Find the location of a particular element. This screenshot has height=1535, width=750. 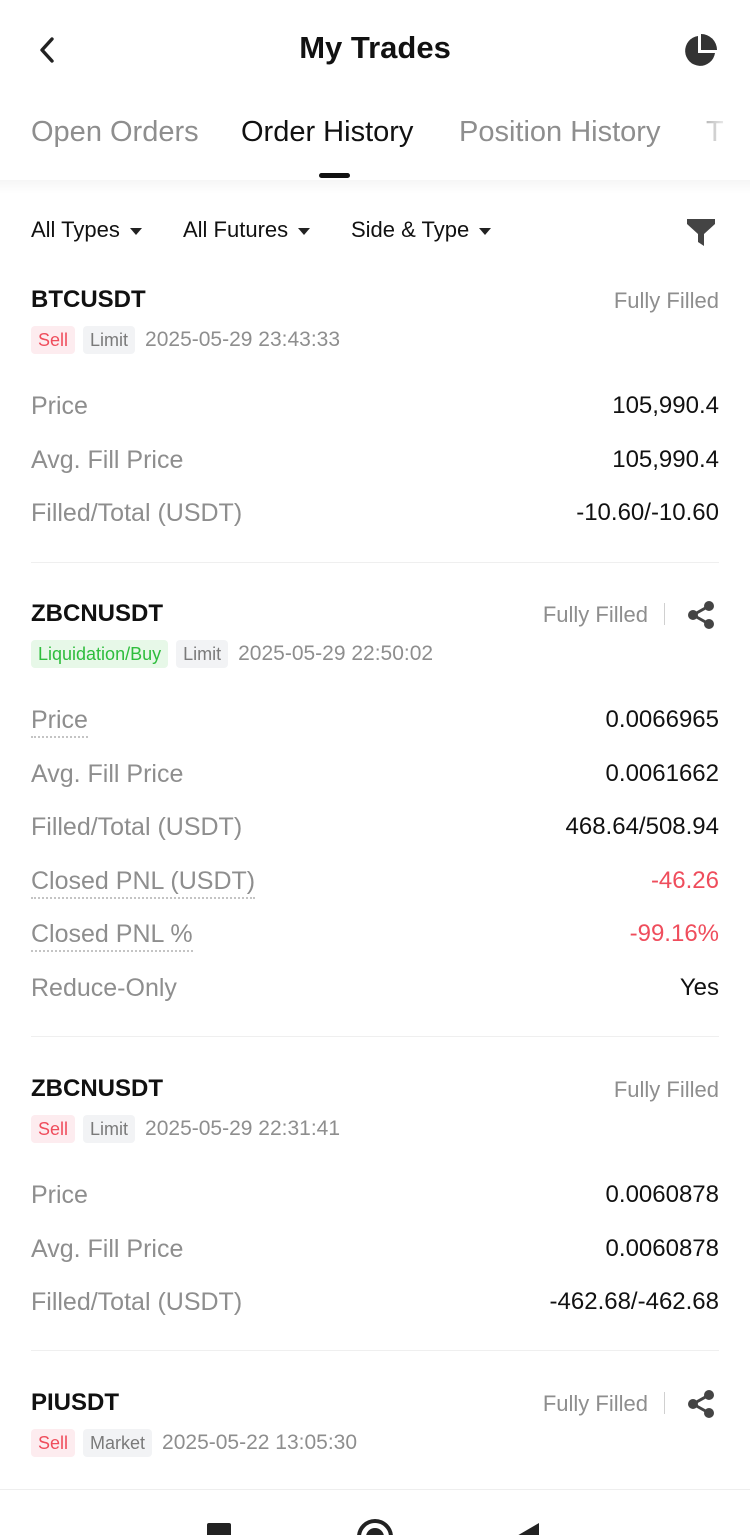

row-value: 0.0066965 is located at coordinates (662, 719).